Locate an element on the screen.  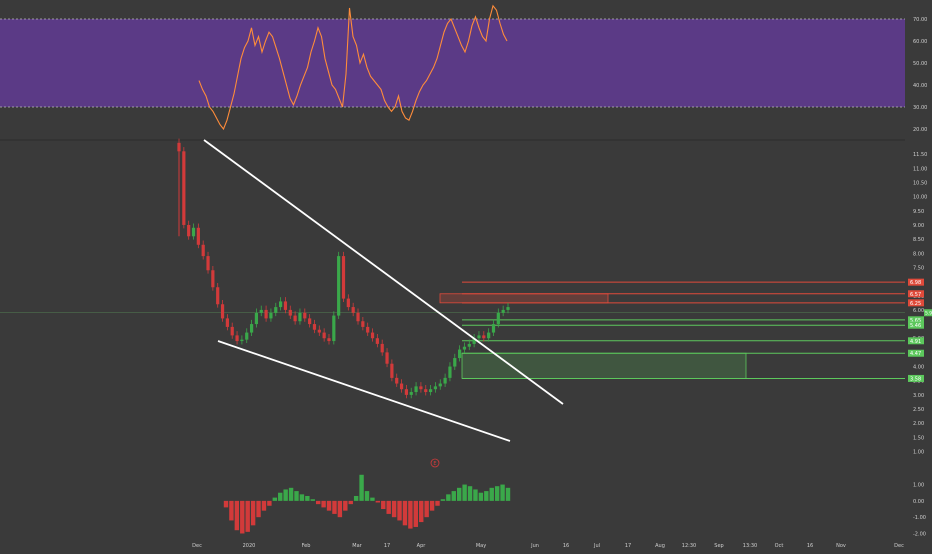
time-tick-label: Dec is located at coordinates (899, 546).